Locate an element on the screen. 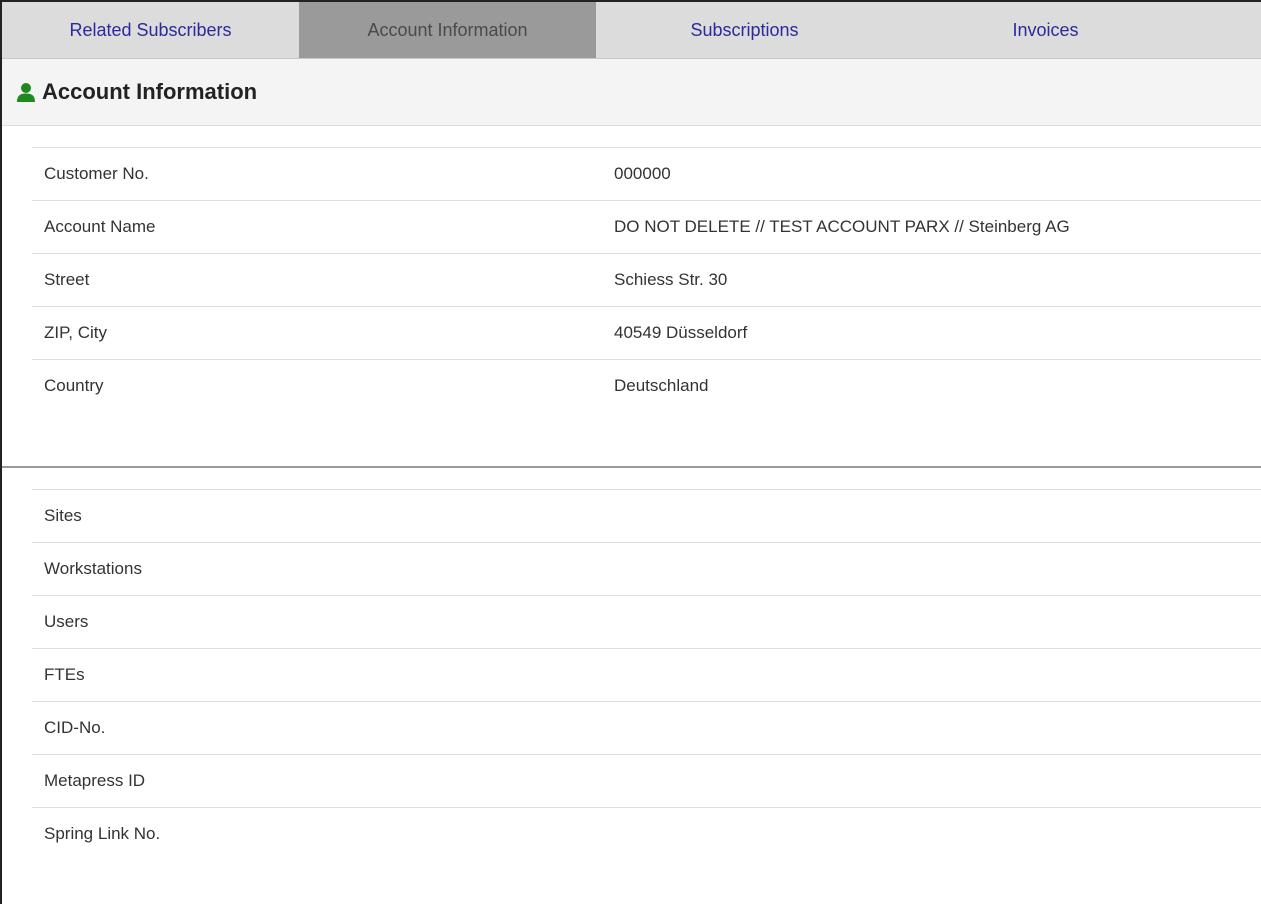 The width and height of the screenshot is (1261, 904). detail-label: Street is located at coordinates (67, 279).